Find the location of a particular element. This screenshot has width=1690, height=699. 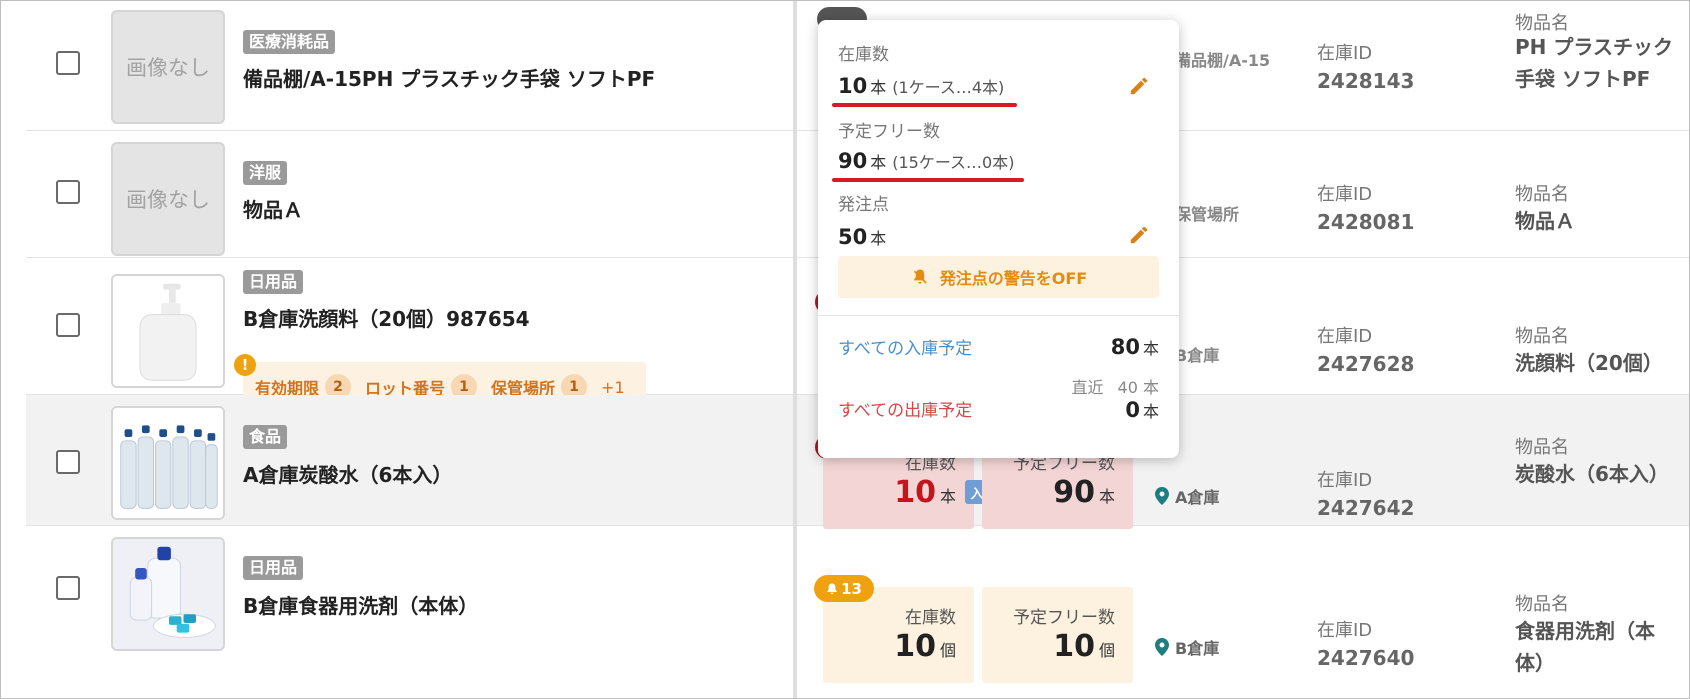

edit-reorder-pencil-icon is located at coordinates (1139, 235).